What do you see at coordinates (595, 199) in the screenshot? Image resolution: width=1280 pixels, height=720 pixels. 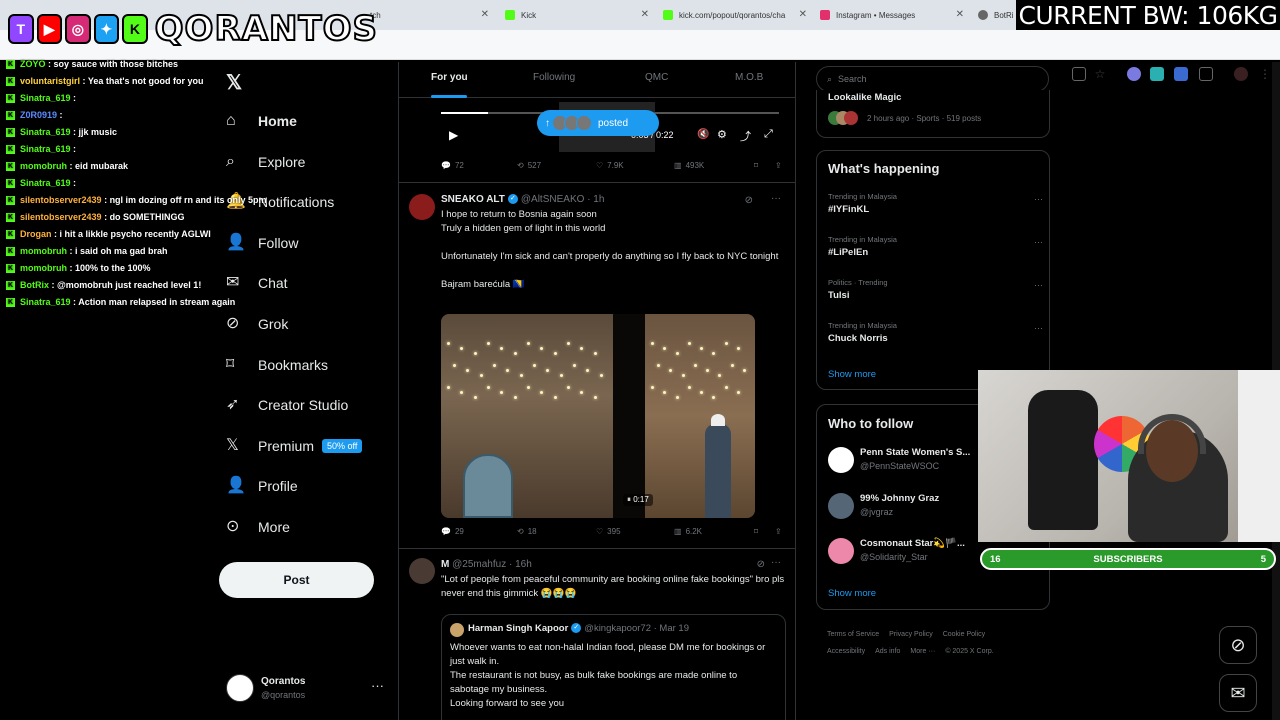 I see `tweet-time: · 1h` at bounding box center [595, 199].